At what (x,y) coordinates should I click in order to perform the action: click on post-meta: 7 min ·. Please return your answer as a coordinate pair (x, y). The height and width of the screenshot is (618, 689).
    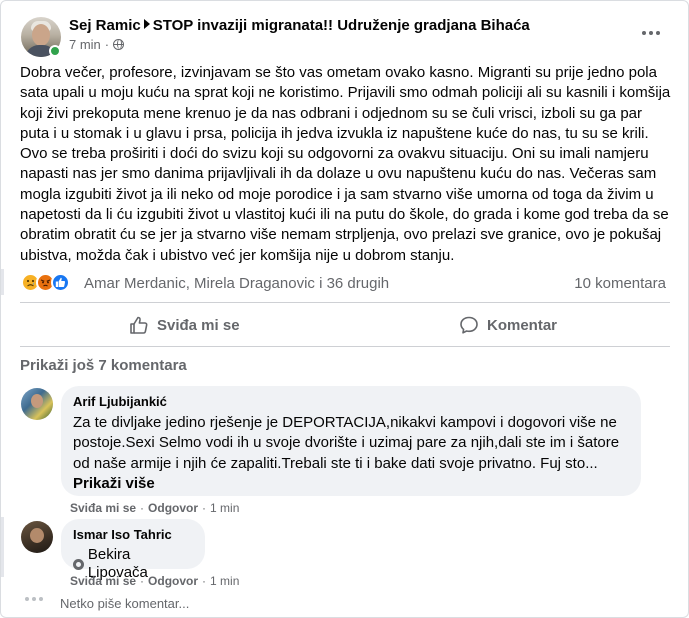
    Looking at the image, I should click on (97, 44).